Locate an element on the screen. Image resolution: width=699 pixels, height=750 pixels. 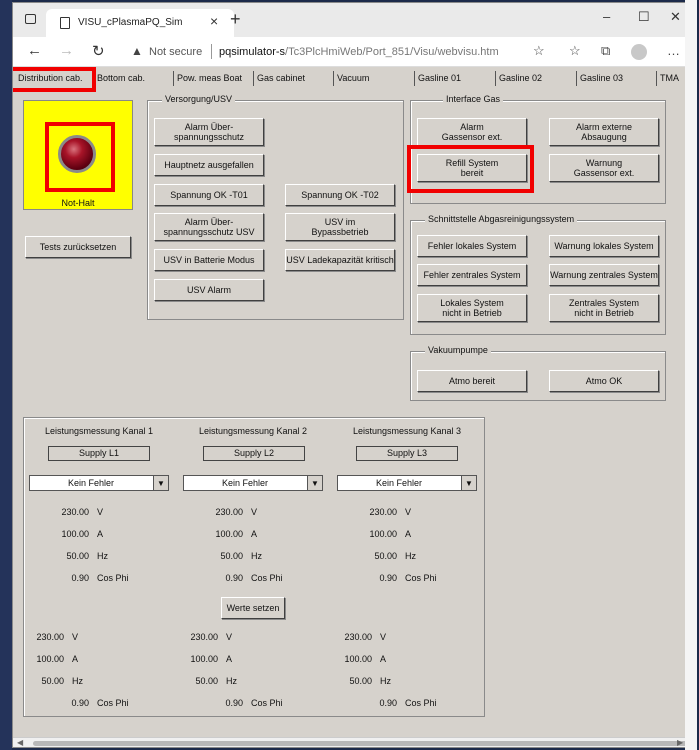
not-secure-label: Not secure is located at coordinates (176, 52).